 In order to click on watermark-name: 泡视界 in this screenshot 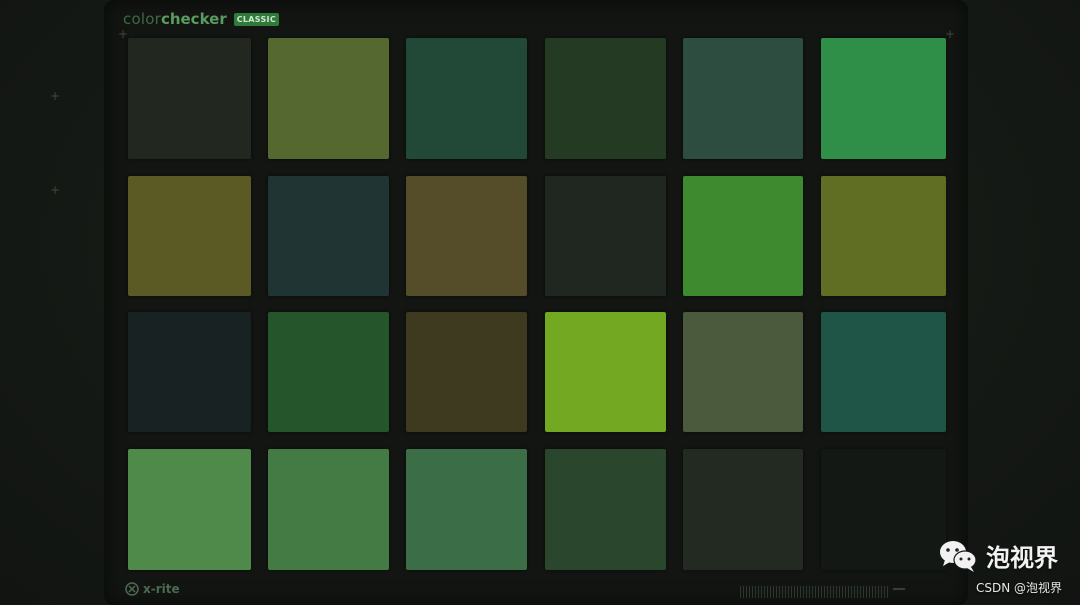, I will do `click(1022, 558)`.